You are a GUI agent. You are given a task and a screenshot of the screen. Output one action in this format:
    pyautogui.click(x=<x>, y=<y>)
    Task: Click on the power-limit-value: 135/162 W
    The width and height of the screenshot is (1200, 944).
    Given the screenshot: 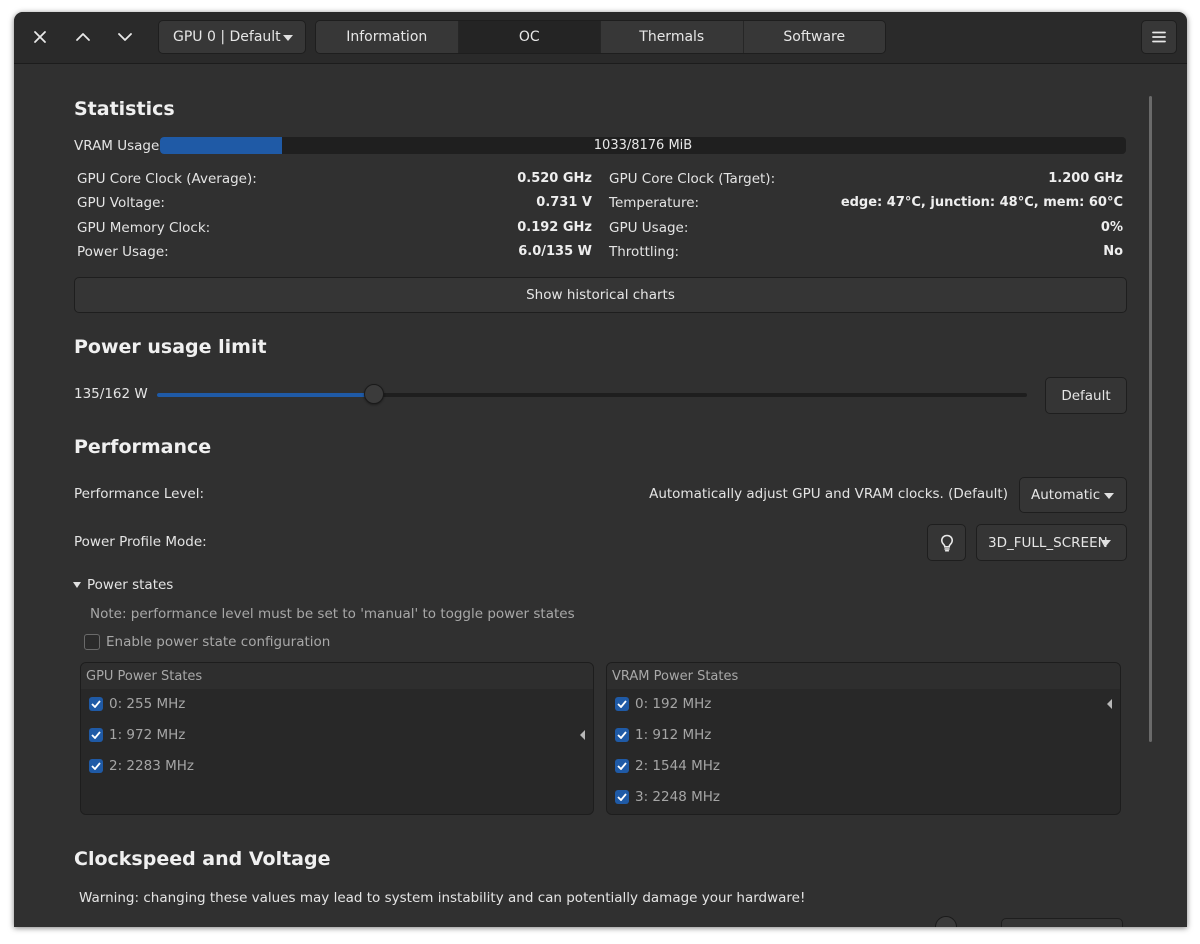 What is the action you would take?
    pyautogui.click(x=111, y=394)
    